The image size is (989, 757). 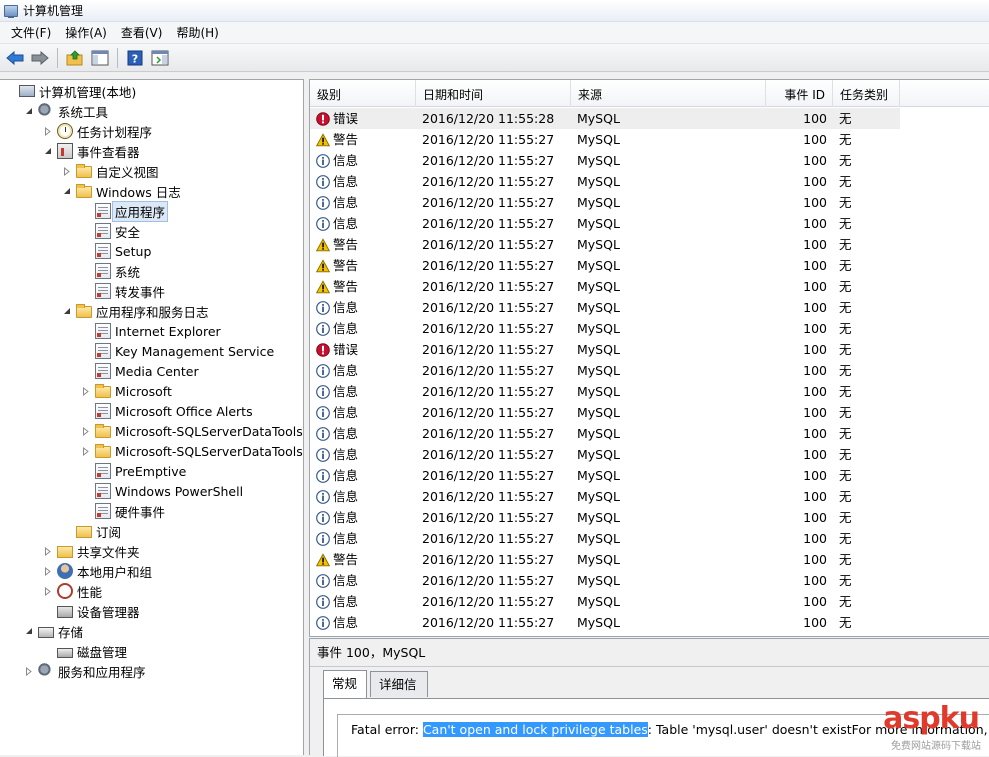 I want to click on tree-item: 硬件事件, so click(x=122, y=511).